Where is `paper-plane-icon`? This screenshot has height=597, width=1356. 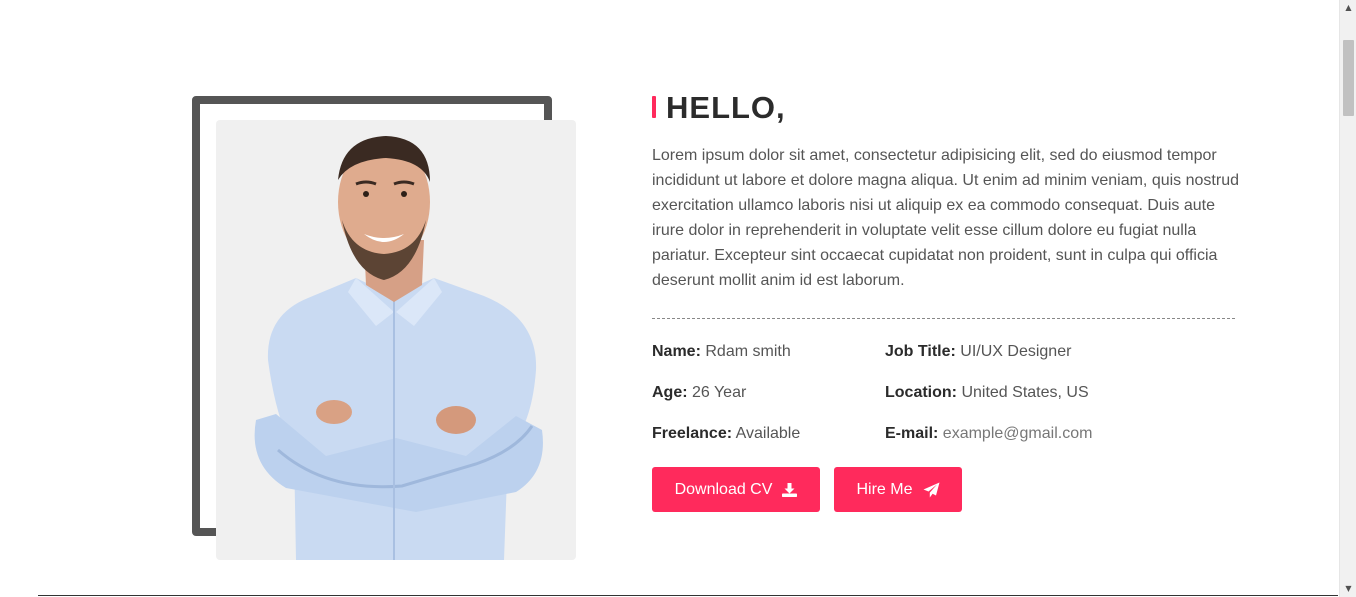
paper-plane-icon is located at coordinates (931, 489).